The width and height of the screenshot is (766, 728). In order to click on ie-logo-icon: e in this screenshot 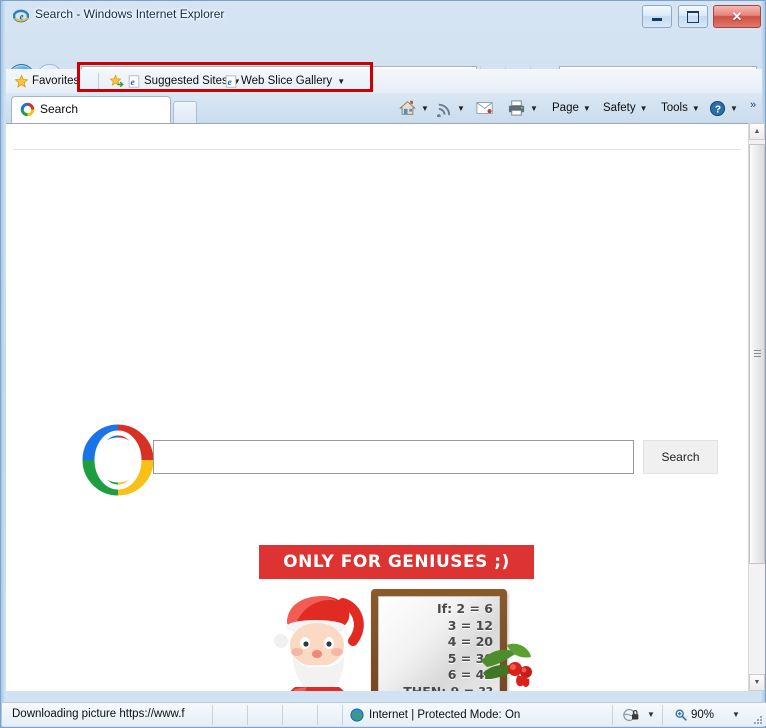, I will do `click(21, 16)`.